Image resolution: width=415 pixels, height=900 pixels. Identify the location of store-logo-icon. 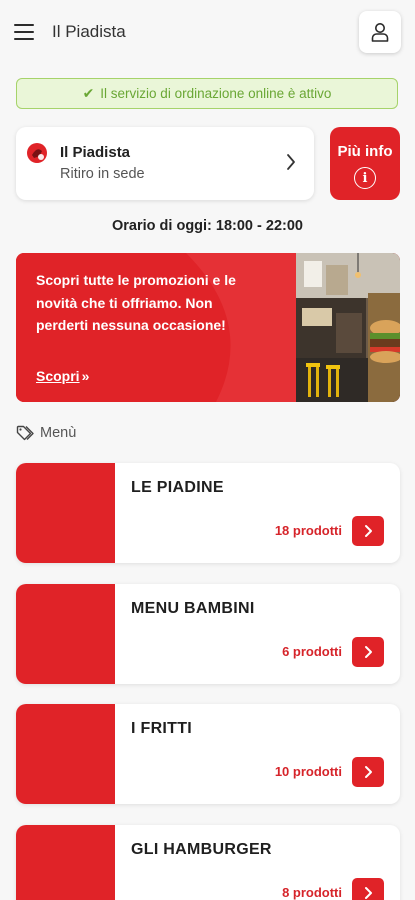
(37, 153).